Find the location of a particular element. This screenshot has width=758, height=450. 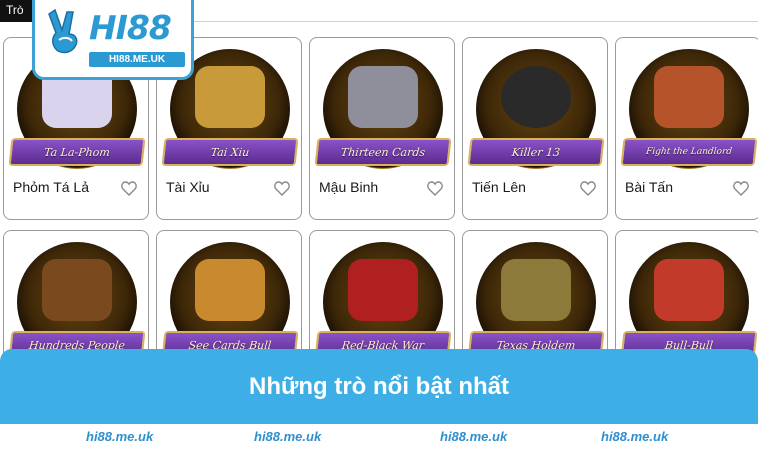

game-card-mau-binh: Thirteen Cards Mậu Binh is located at coordinates (382, 128).